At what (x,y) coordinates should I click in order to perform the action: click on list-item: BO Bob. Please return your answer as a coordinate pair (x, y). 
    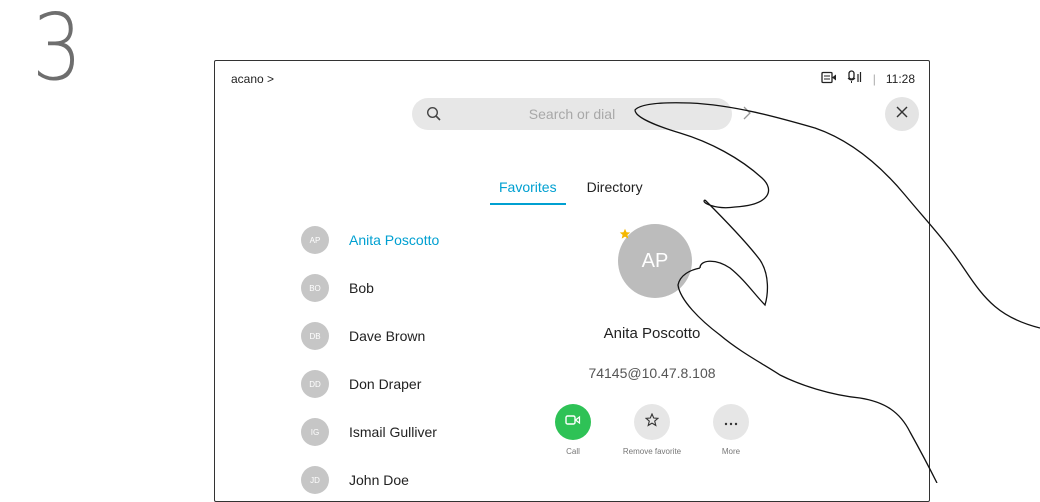
    Looking at the image, I should click on (370, 288).